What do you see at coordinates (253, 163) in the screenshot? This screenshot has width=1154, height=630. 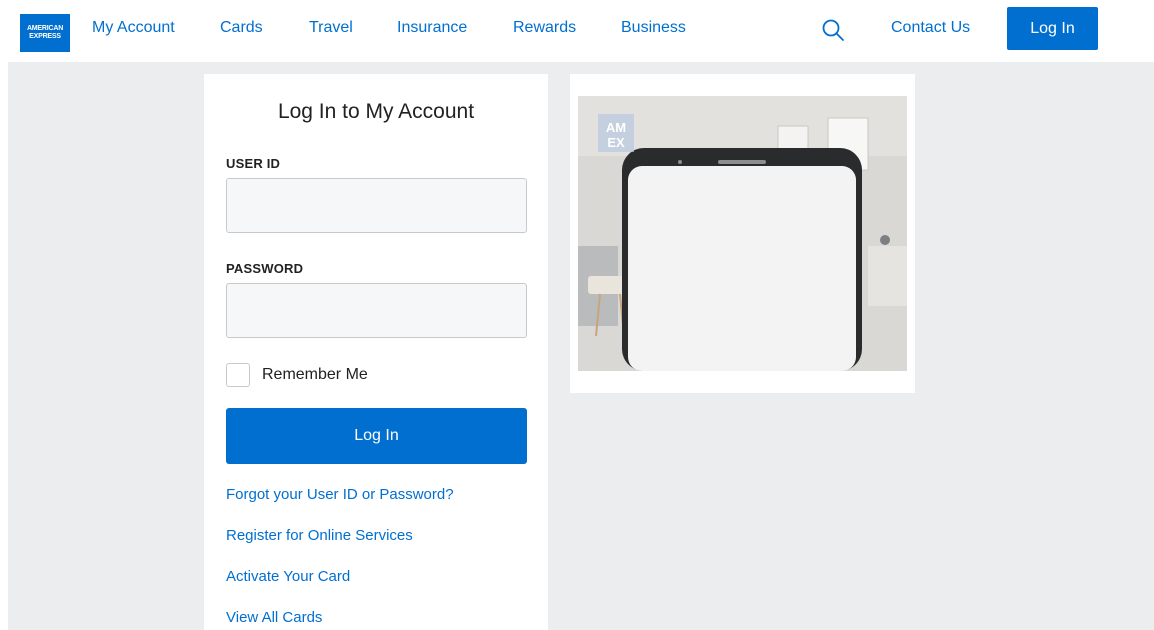 I see `user-id-label: USER ID` at bounding box center [253, 163].